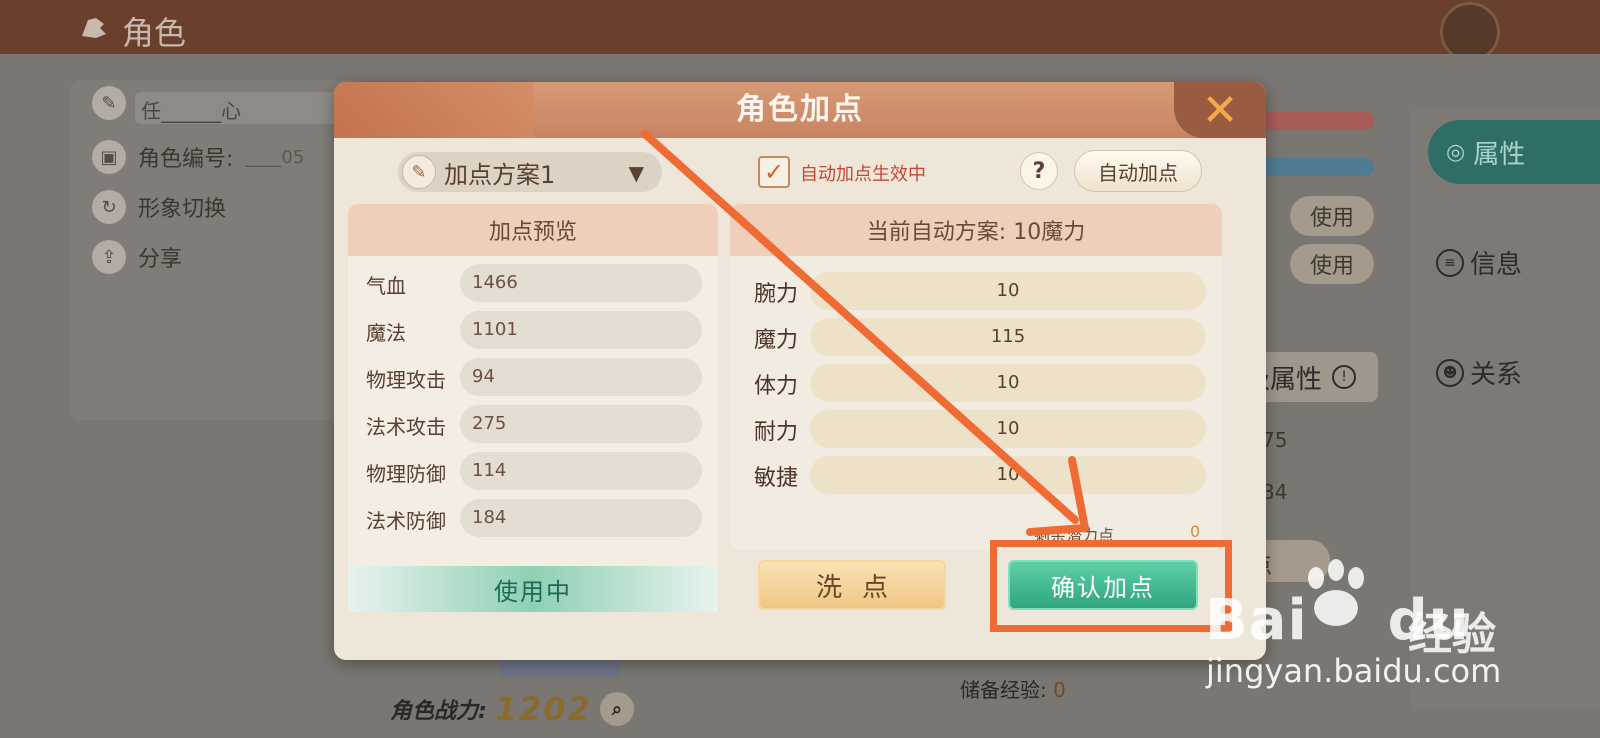 Image resolution: width=1600 pixels, height=738 pixels. I want to click on reserve-exp-label: 储备经验:, so click(1003, 690).